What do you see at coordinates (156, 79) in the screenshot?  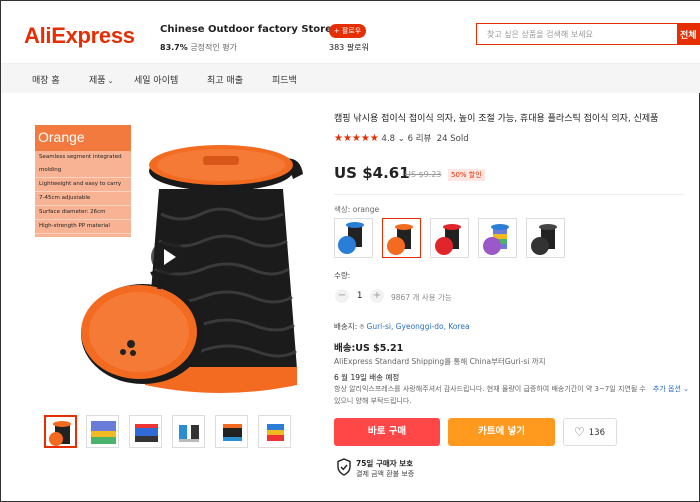 I see `nav-item-sale-items: 세일 아이템` at bounding box center [156, 79].